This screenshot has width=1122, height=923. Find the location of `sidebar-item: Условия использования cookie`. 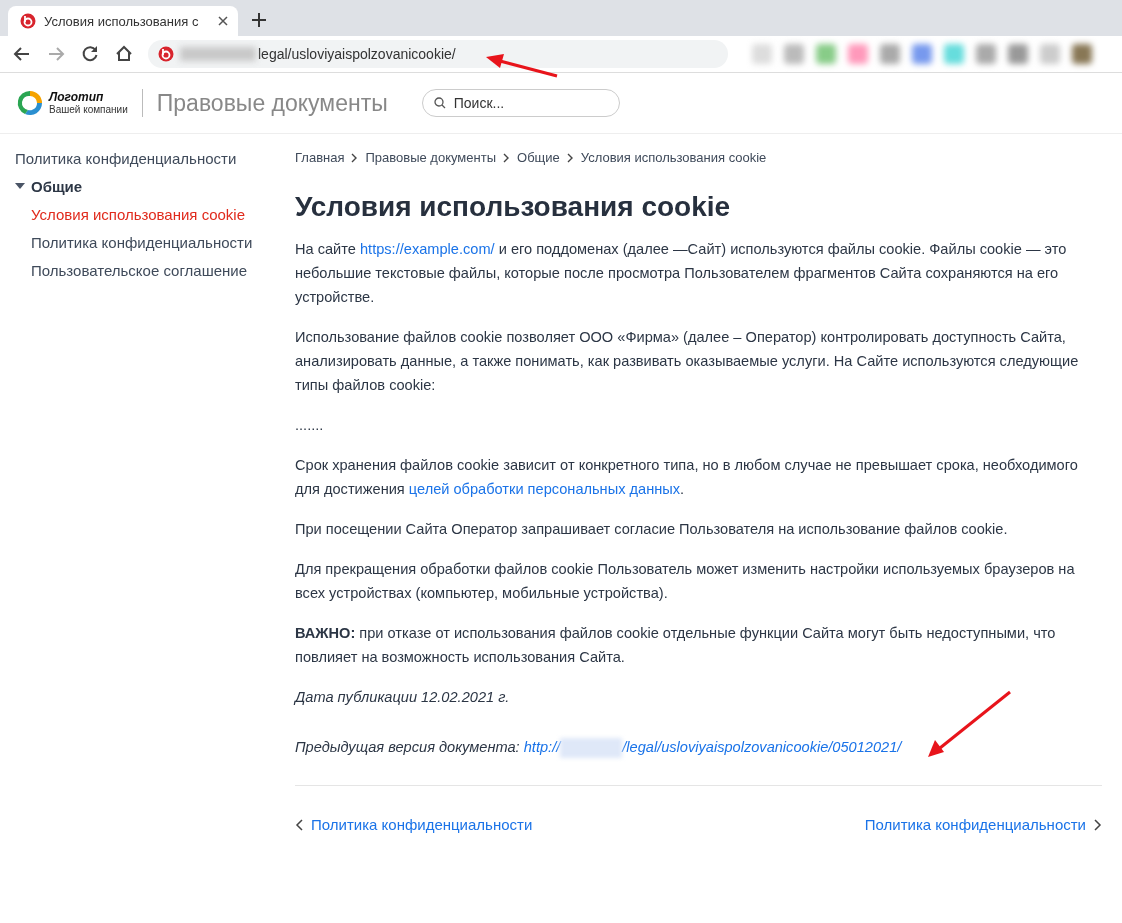

sidebar-item: Условия использования cookie is located at coordinates (138, 214).